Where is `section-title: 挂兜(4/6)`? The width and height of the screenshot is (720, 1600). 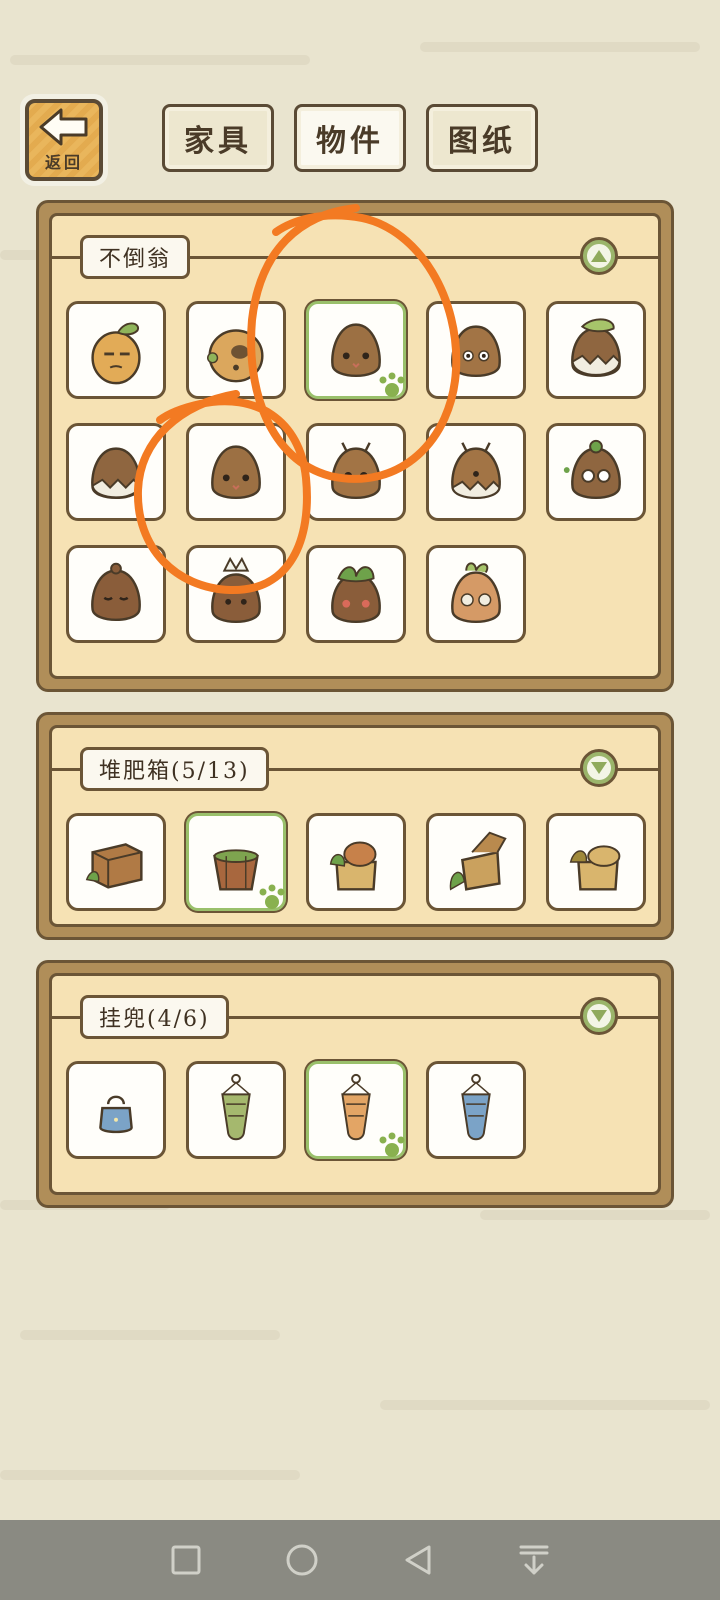 section-title: 挂兜(4/6) is located at coordinates (154, 1017).